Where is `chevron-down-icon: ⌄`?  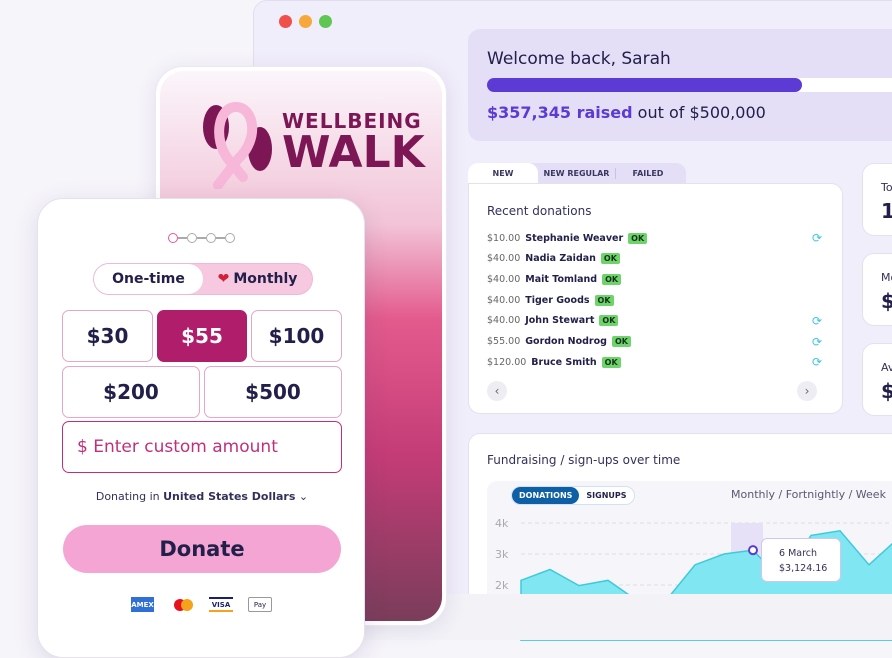
chevron-down-icon: ⌄ is located at coordinates (303, 496).